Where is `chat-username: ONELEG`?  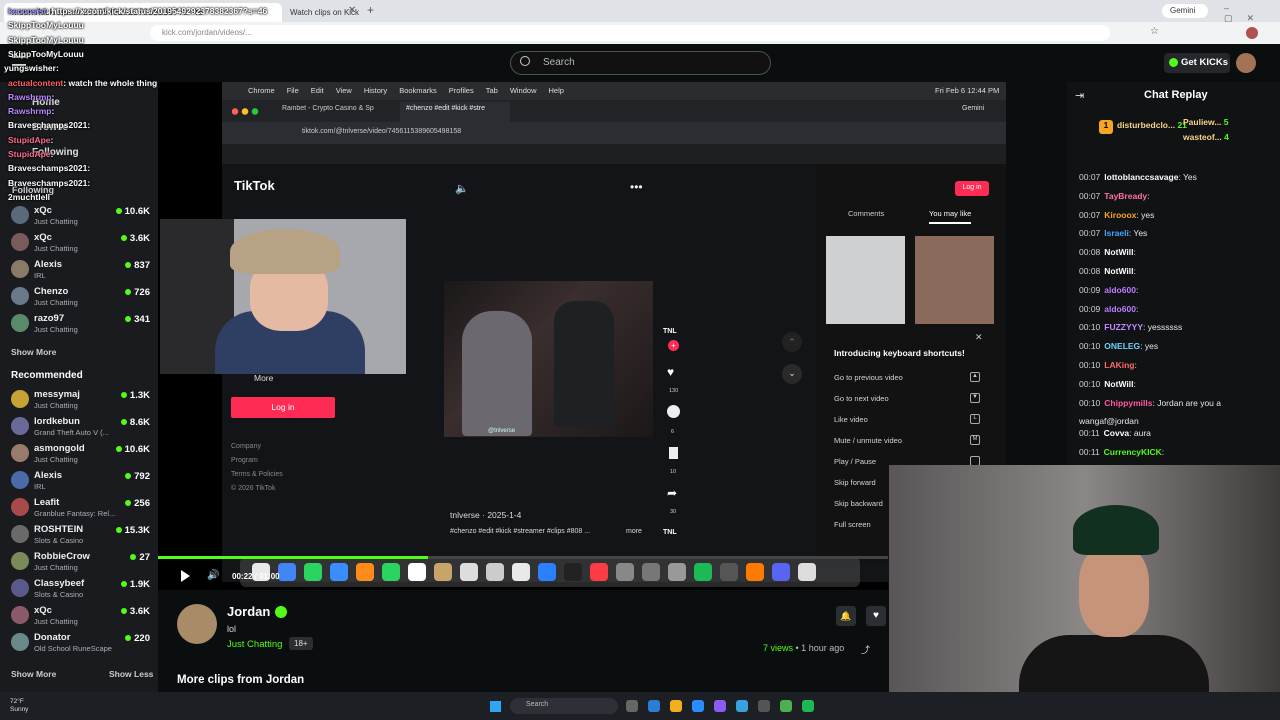 chat-username: ONELEG is located at coordinates (1122, 346).